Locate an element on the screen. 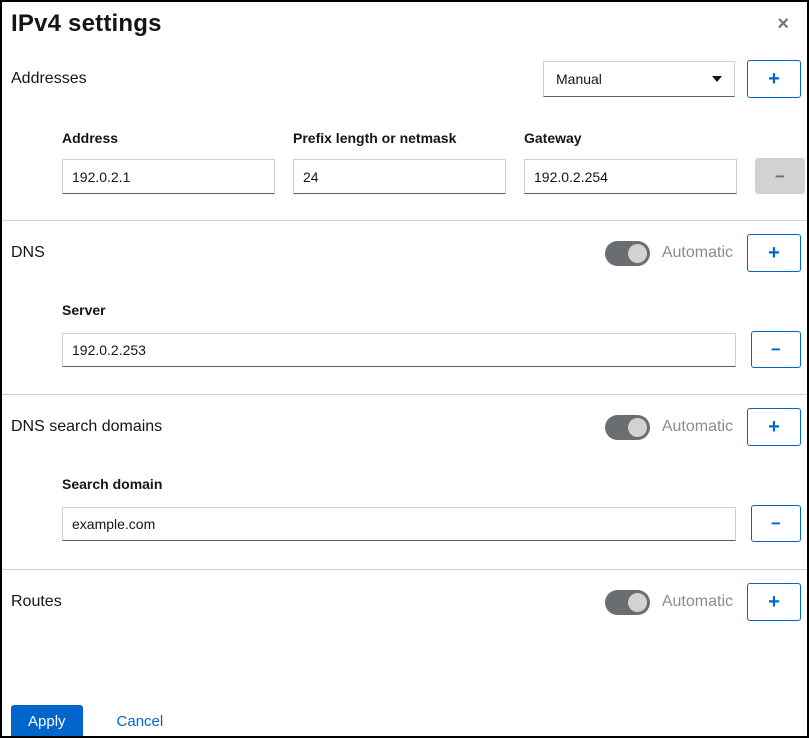 Image resolution: width=809 pixels, height=738 pixels. search-domain-field-group: Search domain − is located at coordinates (431, 509).